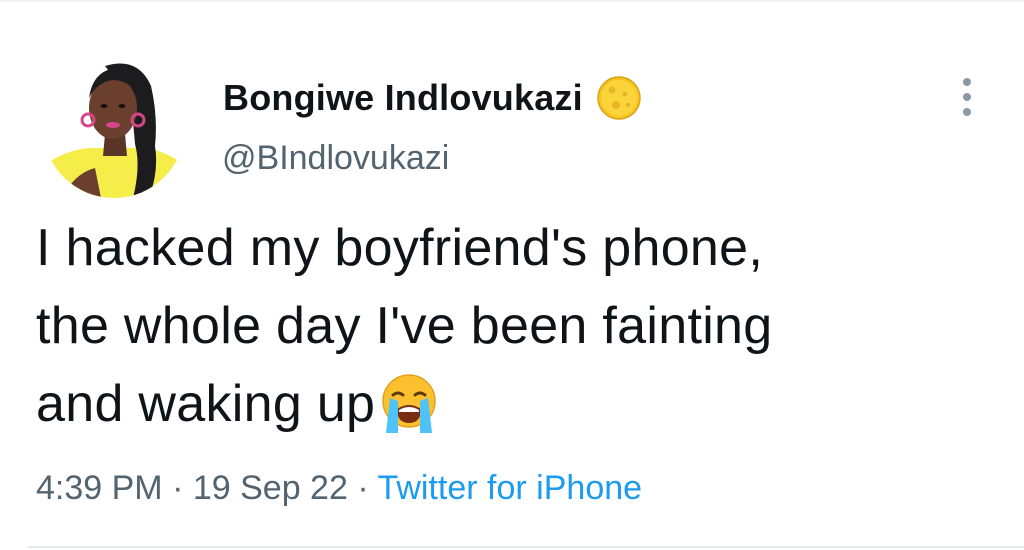 The height and width of the screenshot is (550, 1024). What do you see at coordinates (516, 404) in the screenshot?
I see `tweet-text-line-last: and waking up` at bounding box center [516, 404].